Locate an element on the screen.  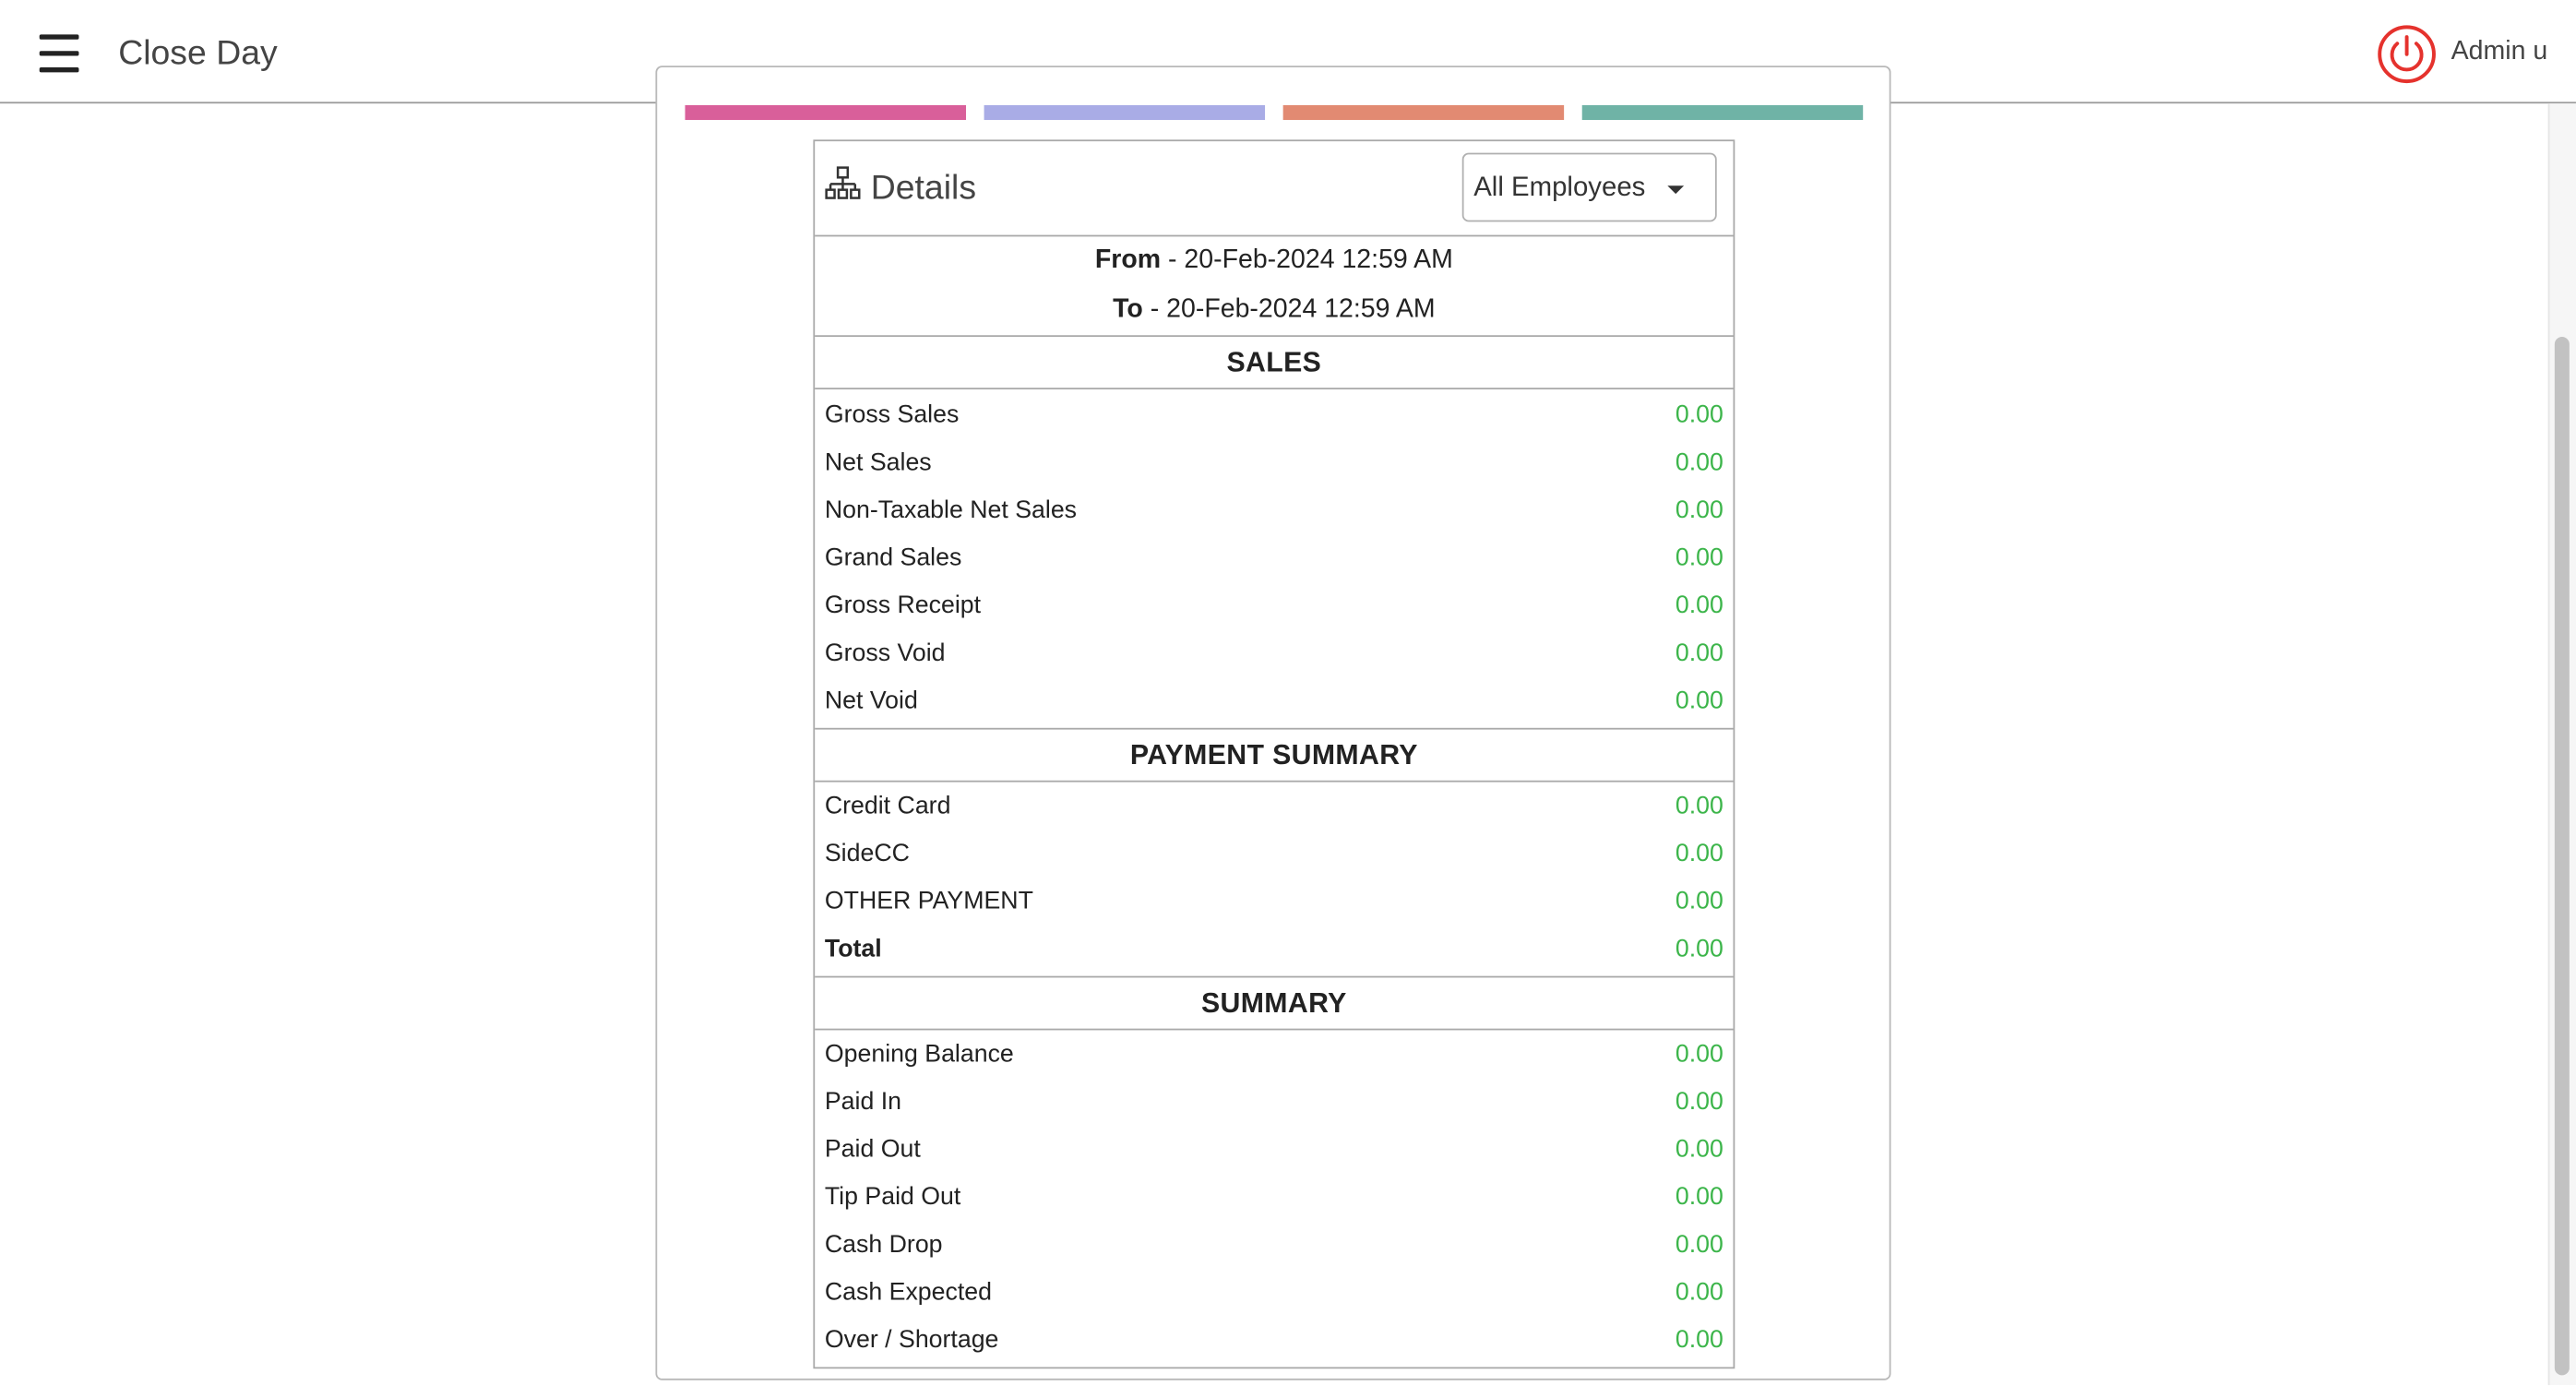
power-icon is located at coordinates (2407, 54).